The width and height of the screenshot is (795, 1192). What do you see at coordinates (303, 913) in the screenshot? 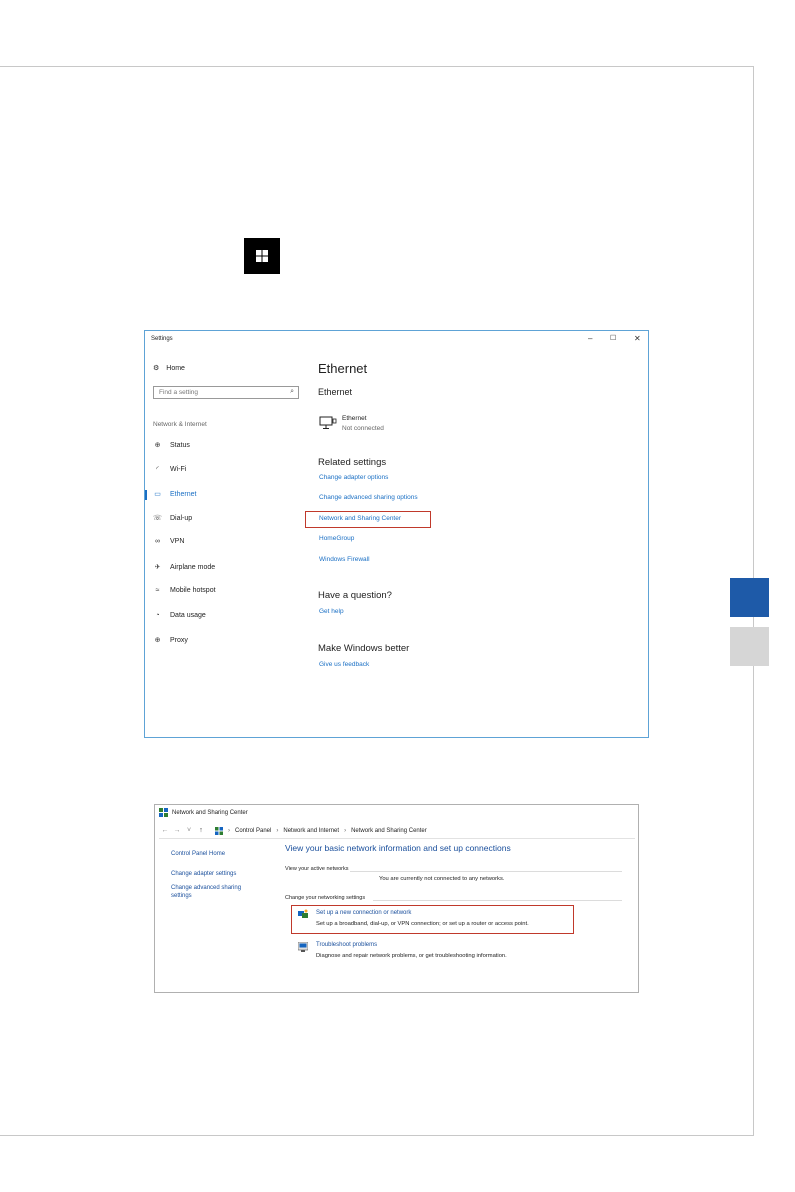
I see `new-connection-icon` at bounding box center [303, 913].